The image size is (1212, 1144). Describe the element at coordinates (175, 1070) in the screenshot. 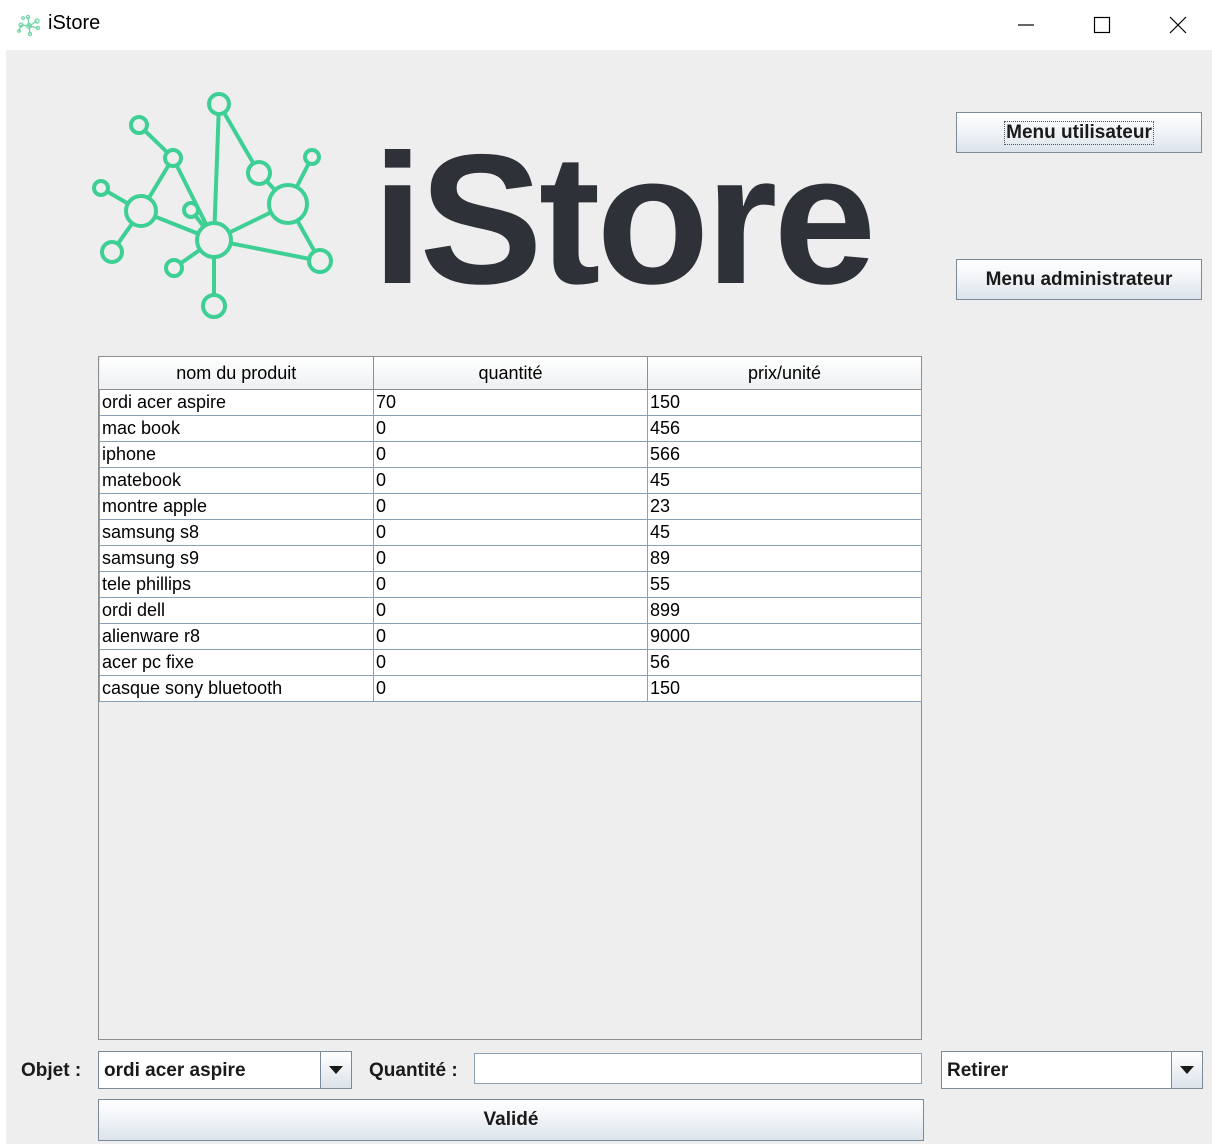

I see `object-select-value: ordi acer aspire` at that location.